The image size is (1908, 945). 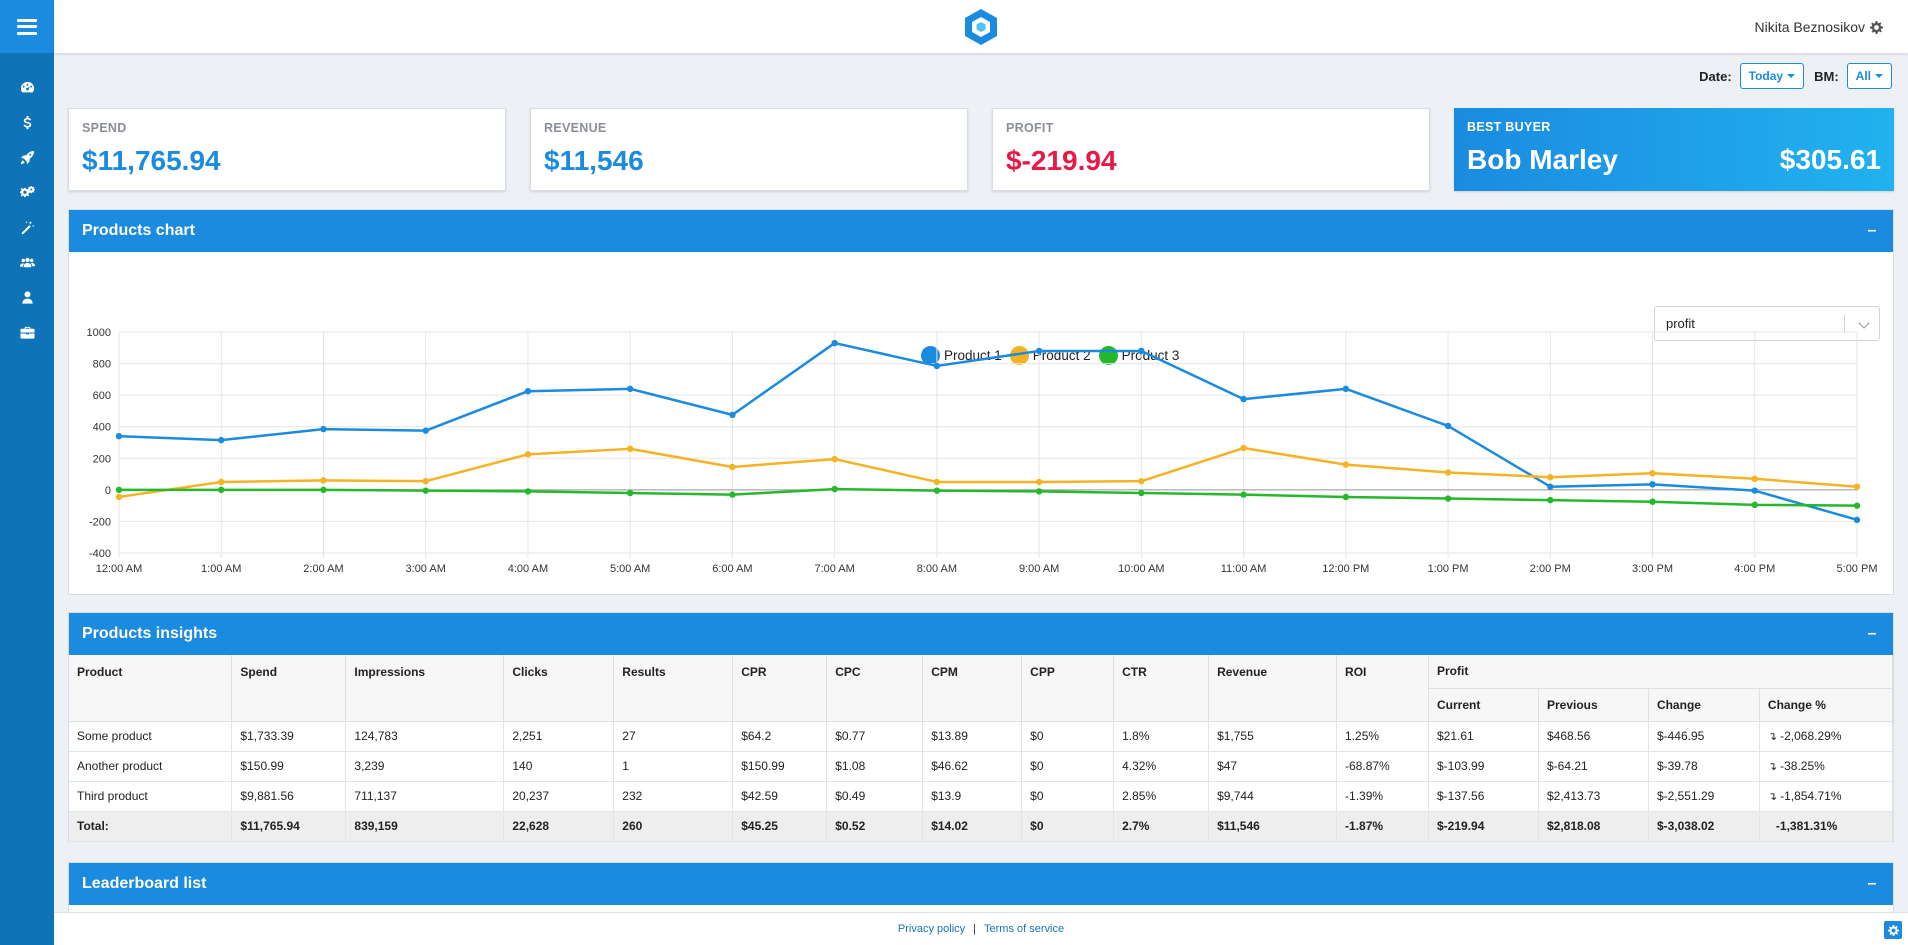 I want to click on col-header-cpr: CPR, so click(x=780, y=688).